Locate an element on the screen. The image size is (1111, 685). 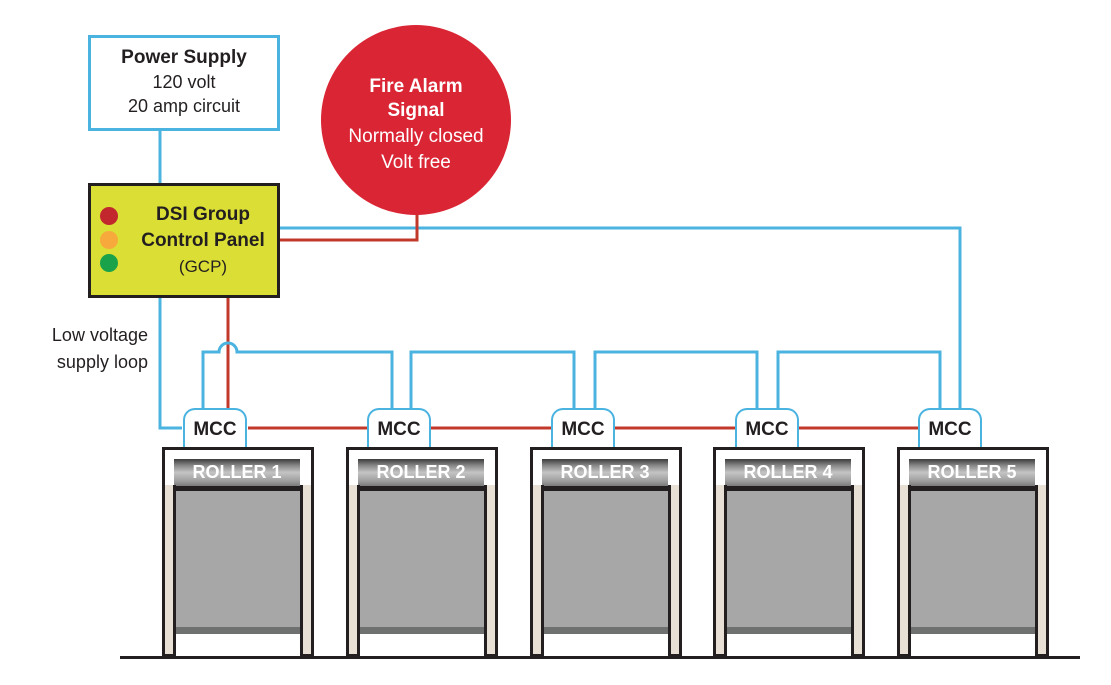
supply-loop-start-wire is located at coordinates (170, 363).